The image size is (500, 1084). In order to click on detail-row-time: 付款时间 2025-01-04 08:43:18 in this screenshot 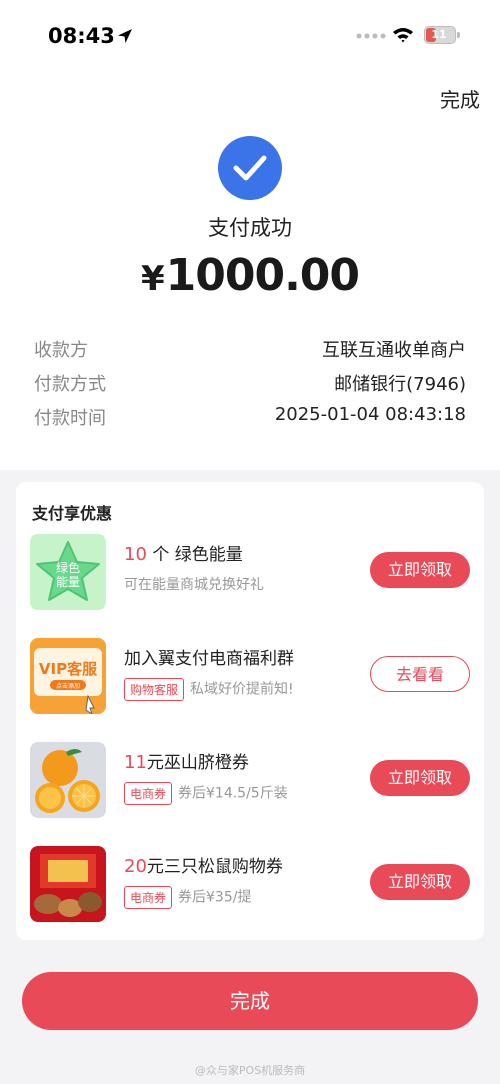, I will do `click(250, 419)`.